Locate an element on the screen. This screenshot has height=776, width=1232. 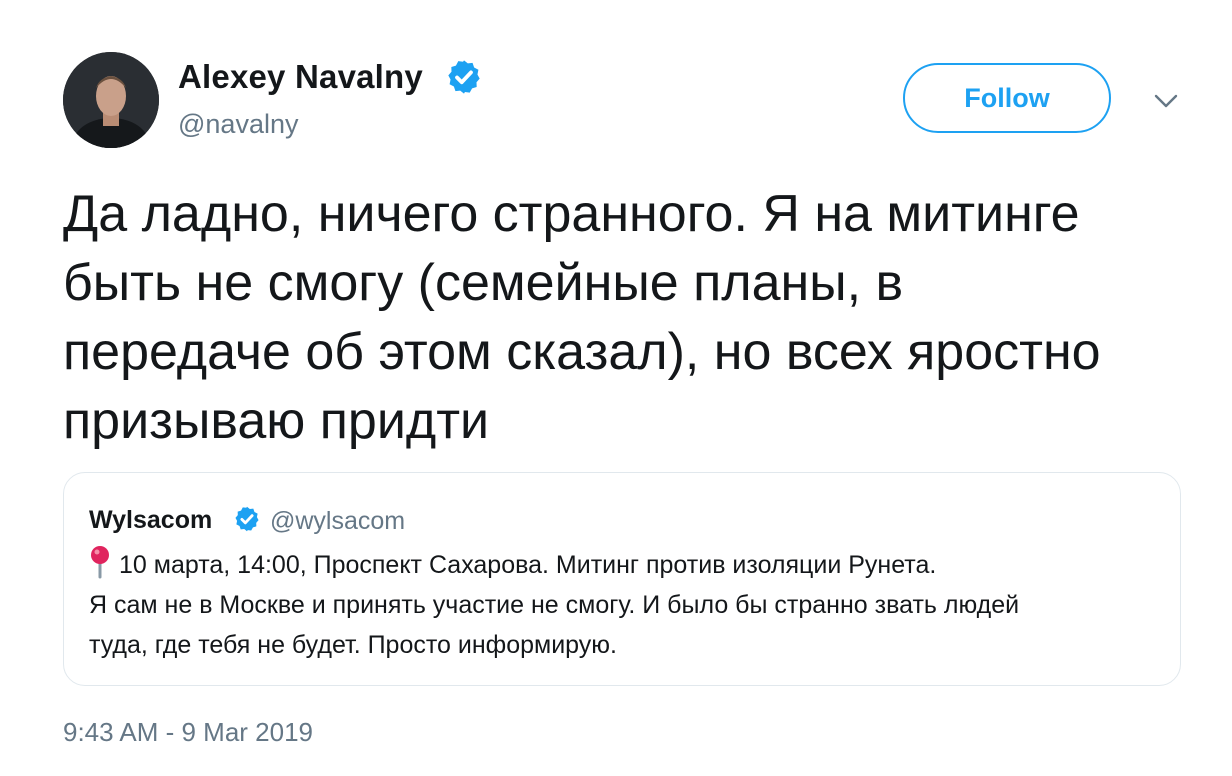
round-pushpin-icon is located at coordinates (100, 562).